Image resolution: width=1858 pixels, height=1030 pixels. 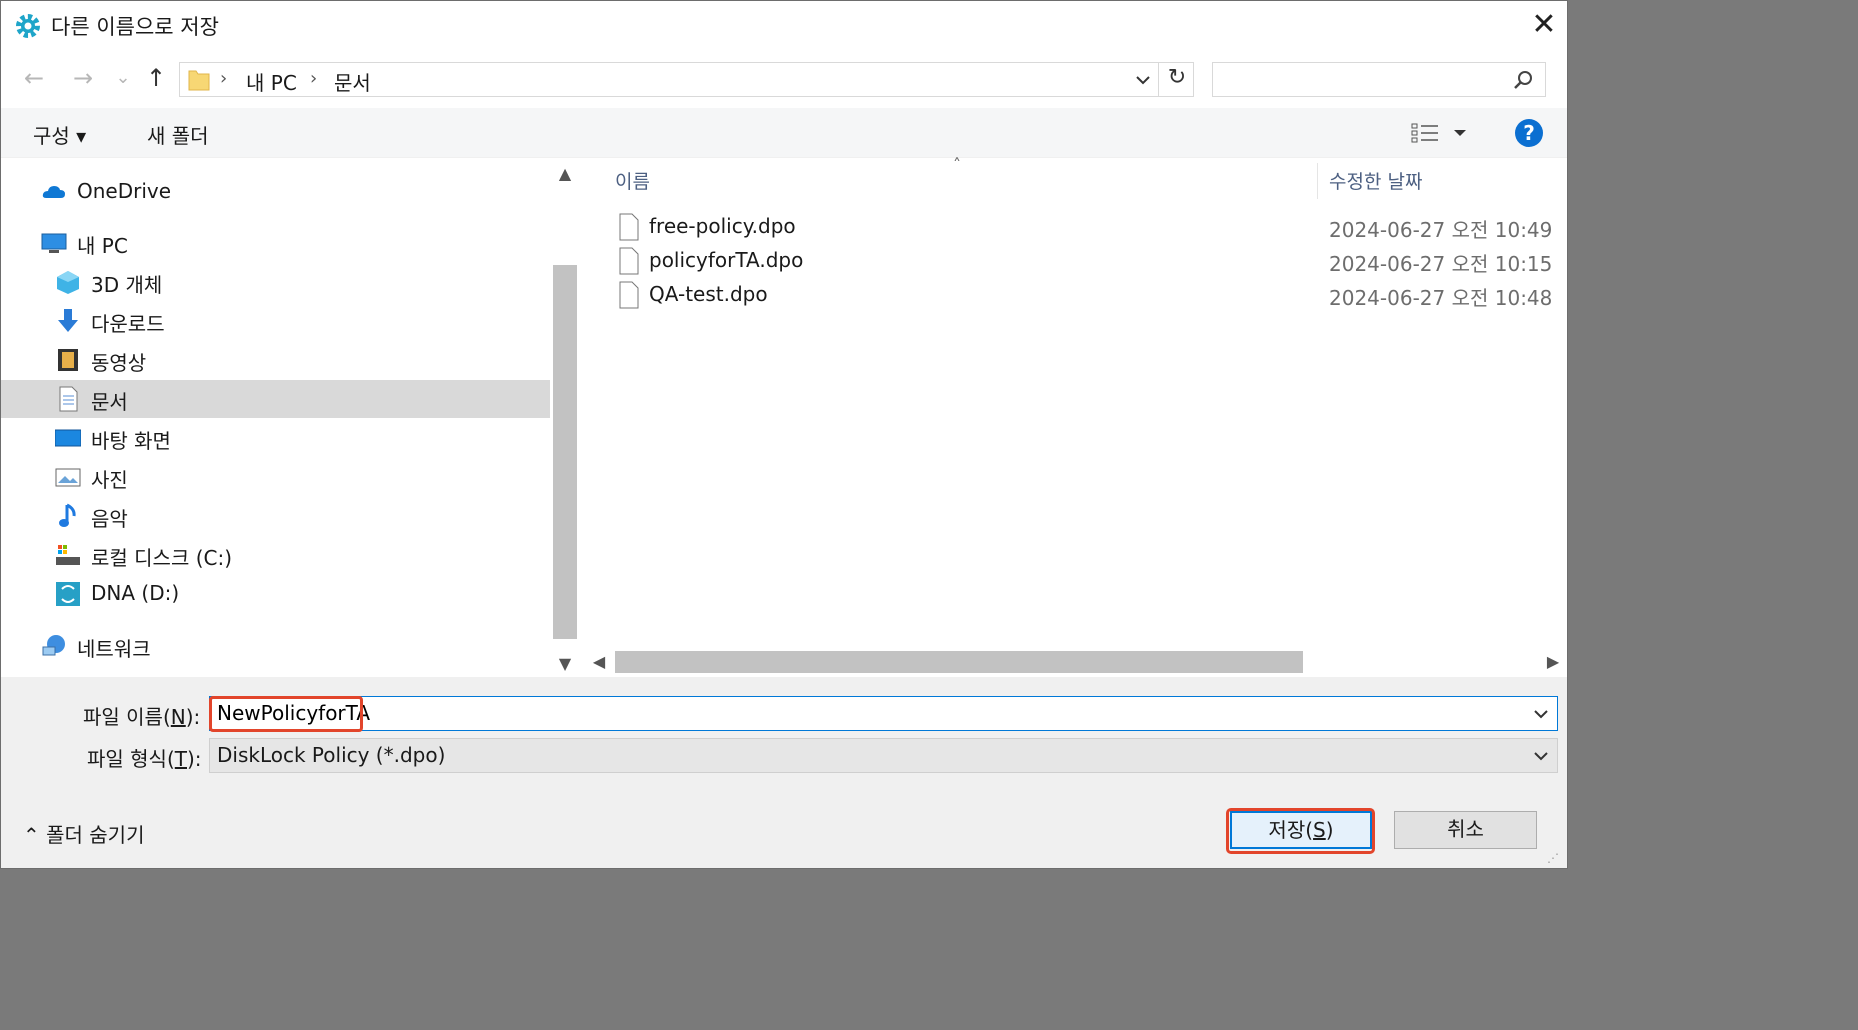 What do you see at coordinates (275, 282) in the screenshot?
I see `sidebar-item-3d-objects: 3D 개체` at bounding box center [275, 282].